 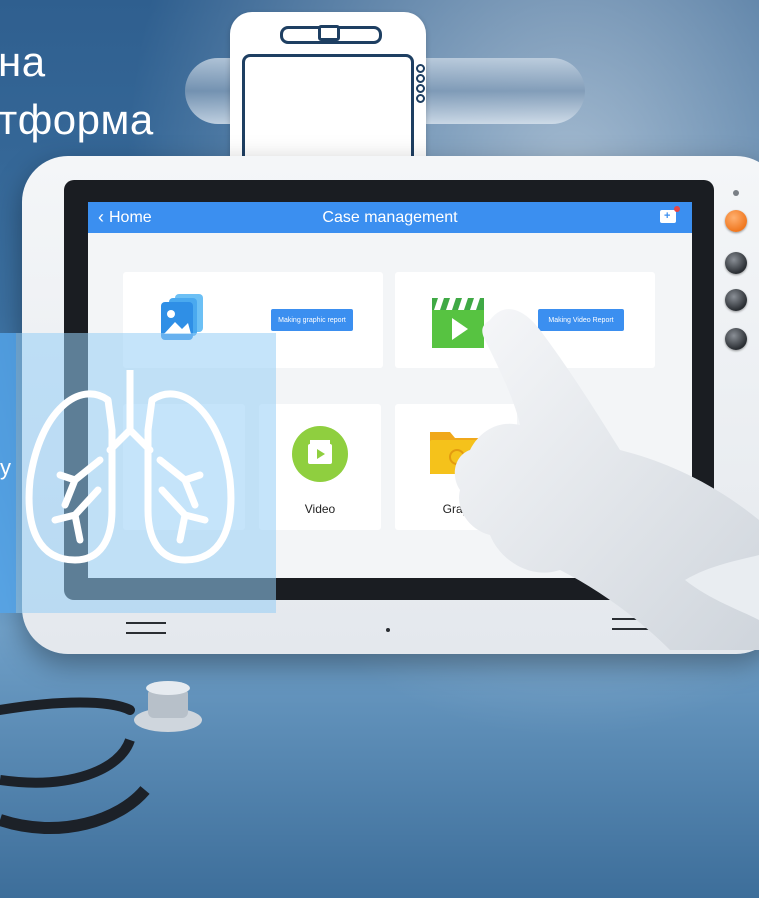 What do you see at coordinates (736, 193) in the screenshot?
I see `tablet-indicator-led` at bounding box center [736, 193].